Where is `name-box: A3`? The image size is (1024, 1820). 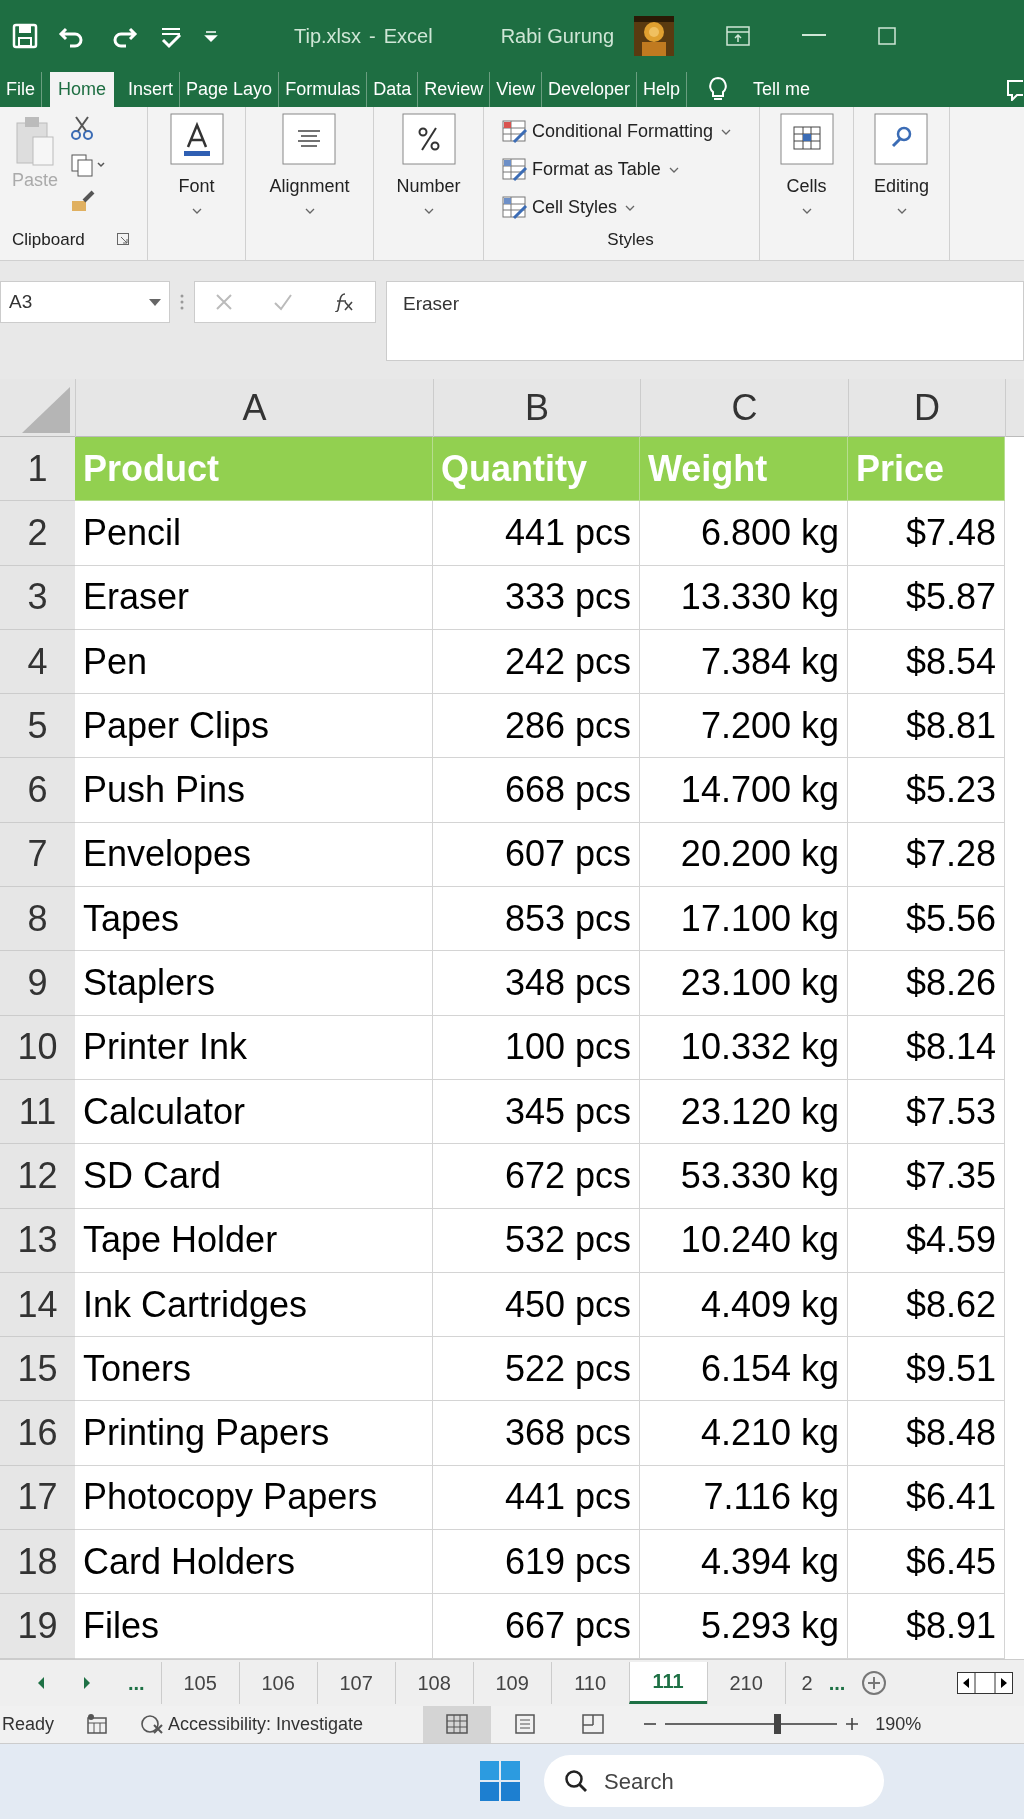
name-box: A3 is located at coordinates (85, 302).